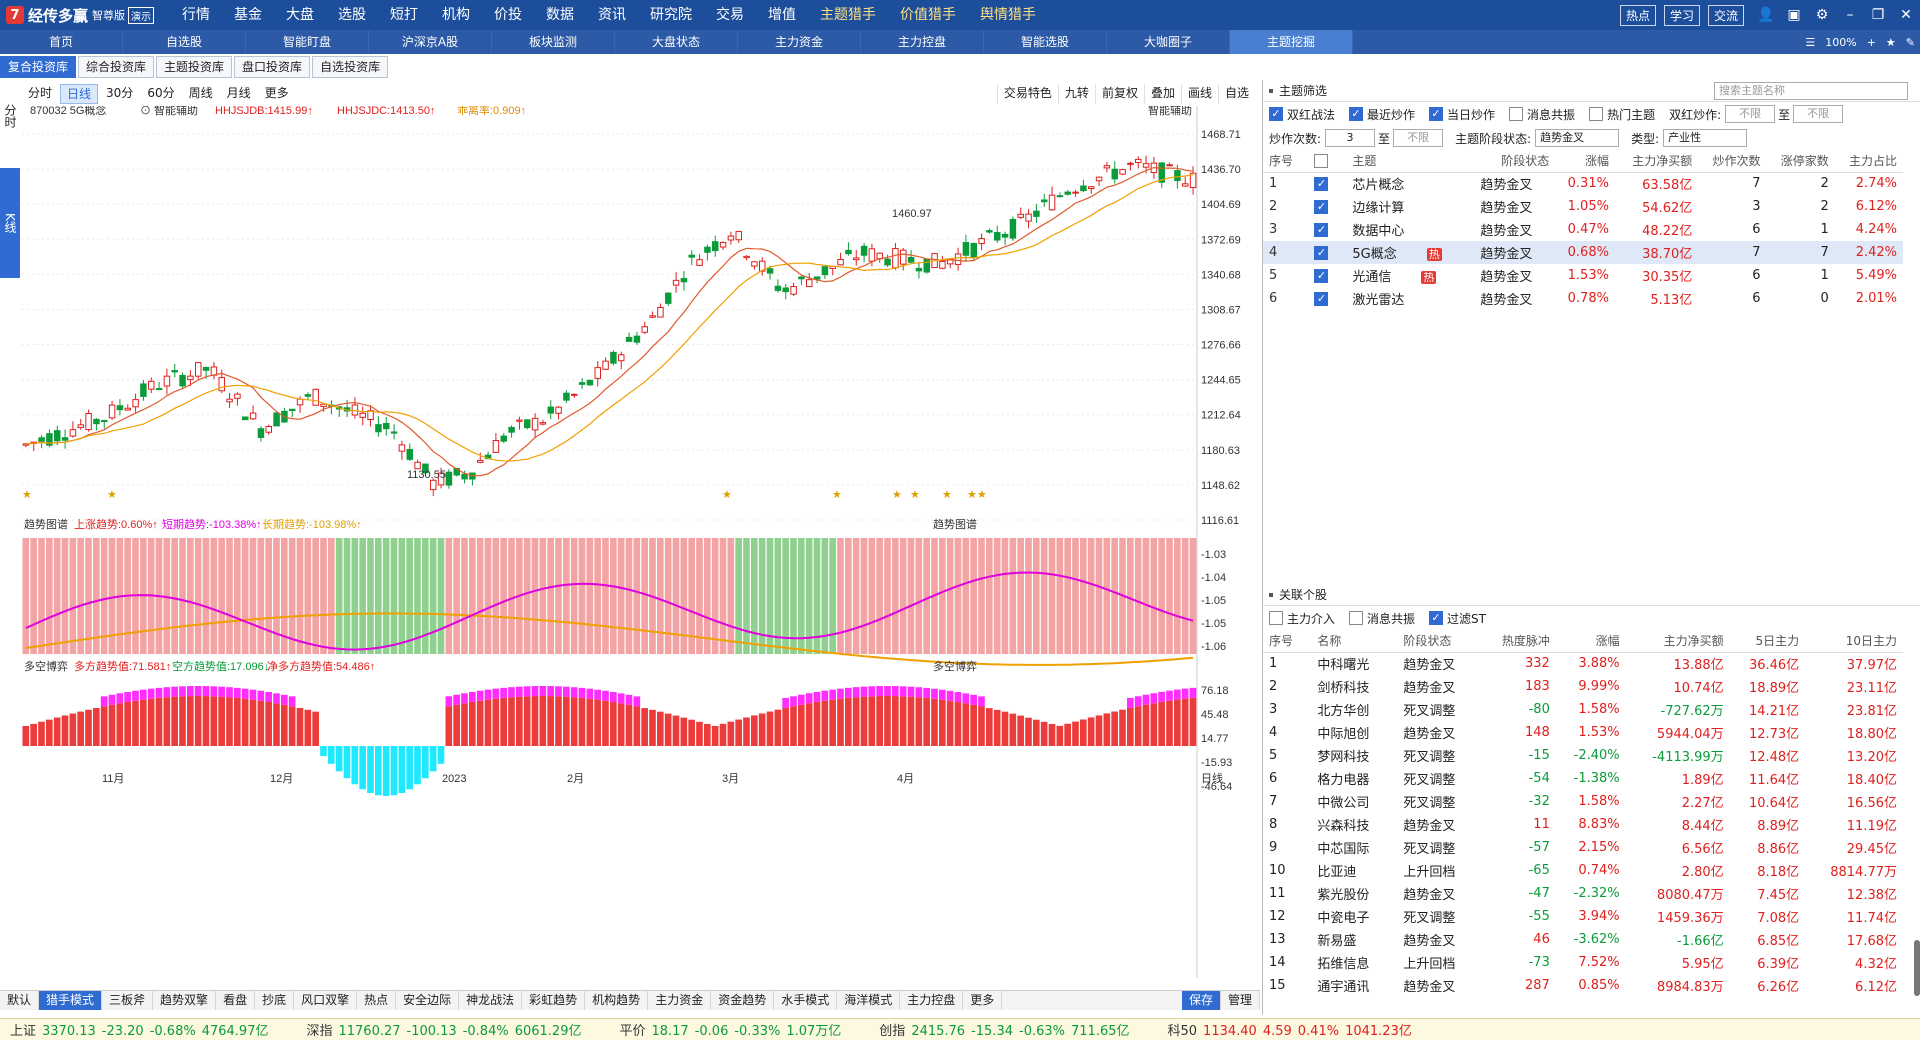 The width and height of the screenshot is (1920, 1040). What do you see at coordinates (377, 1000) in the screenshot?
I see `mode-tab-7: 热点` at bounding box center [377, 1000].